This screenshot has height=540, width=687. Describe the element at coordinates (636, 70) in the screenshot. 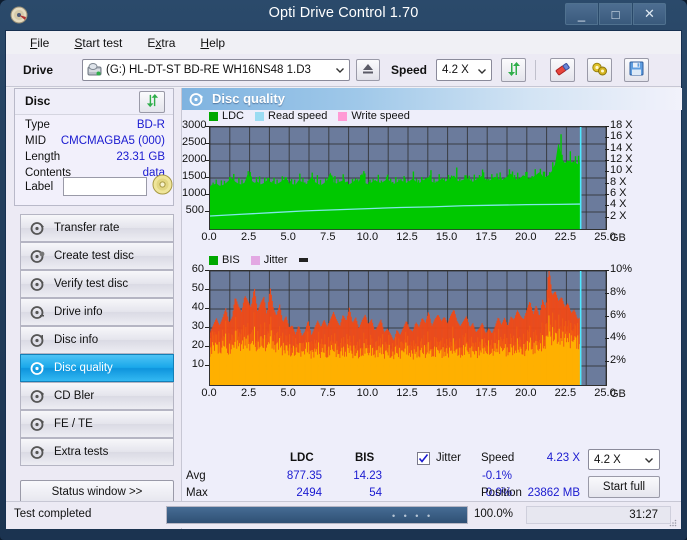

I see `save-button` at that location.